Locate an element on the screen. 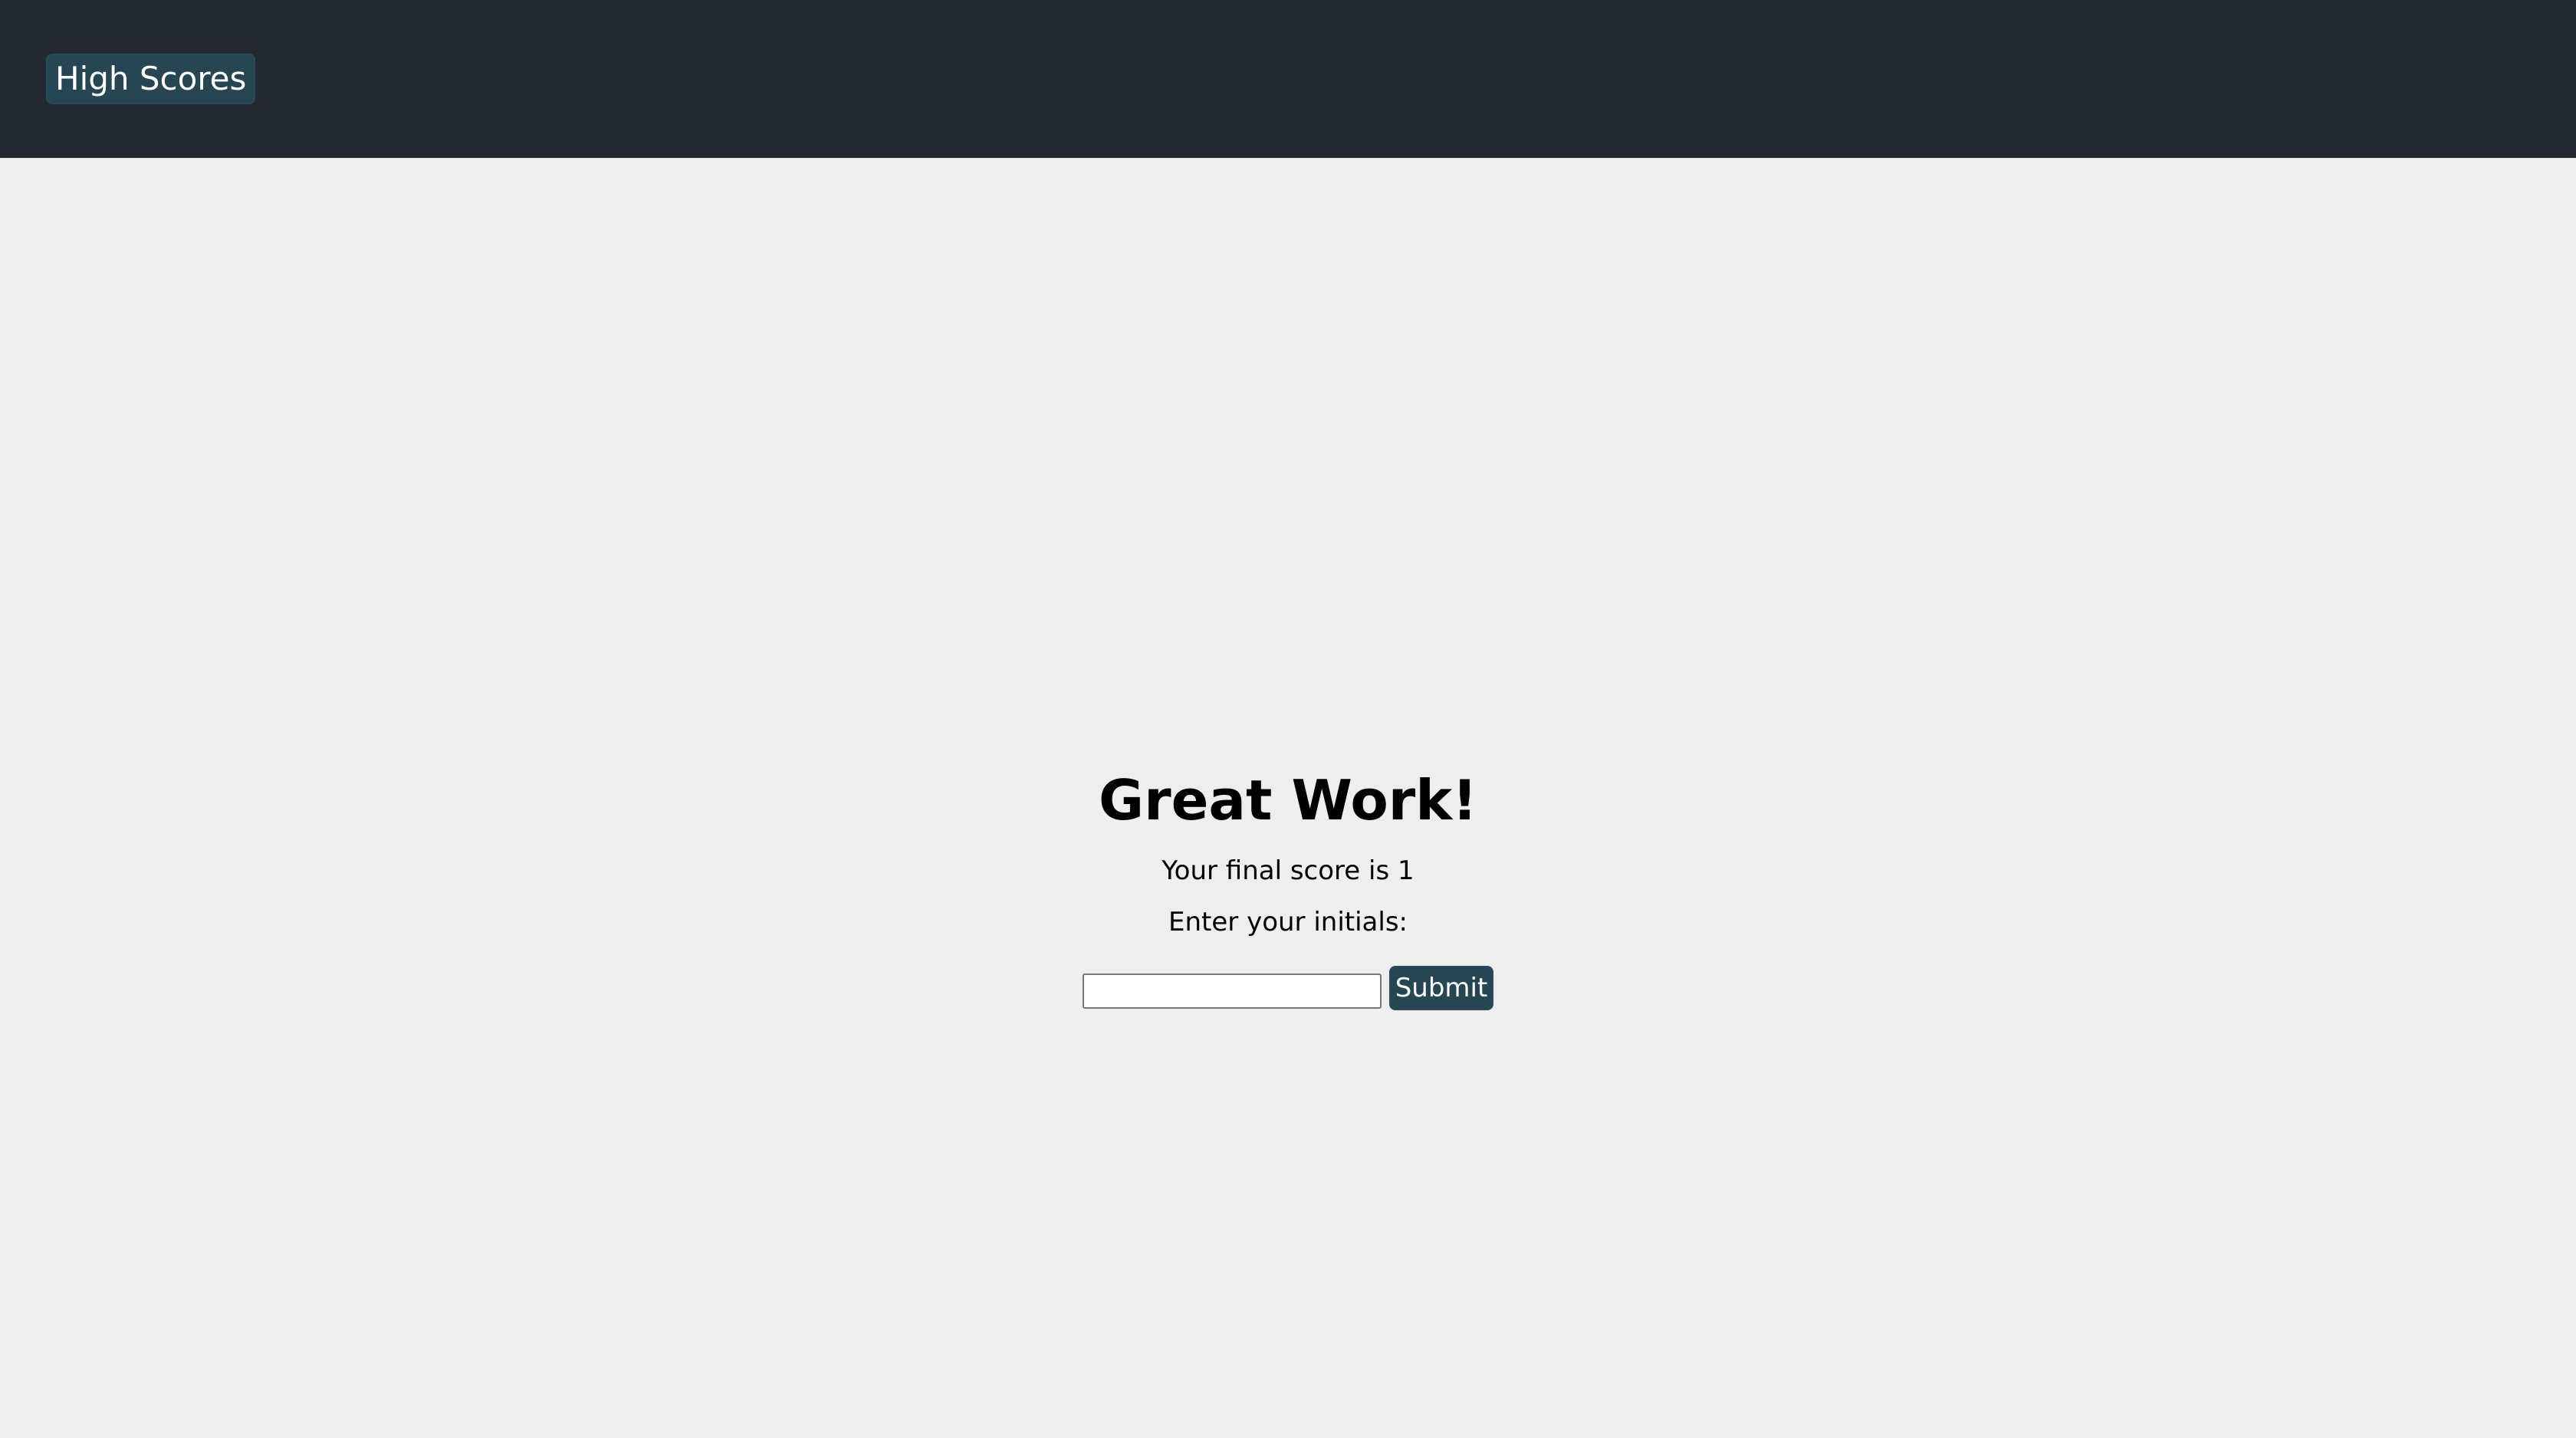 Image resolution: width=2576 pixels, height=1438 pixels. final-score-text: Your final score is 1 is located at coordinates (1288, 870).